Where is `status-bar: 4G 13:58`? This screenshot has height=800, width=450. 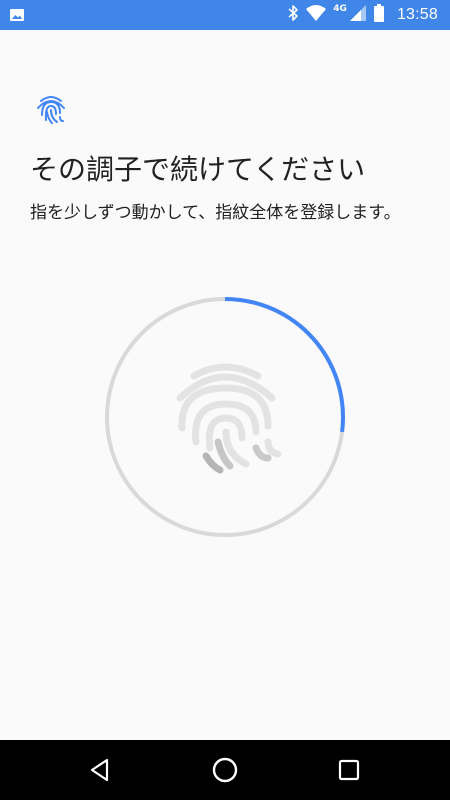
status-bar: 4G 13:58 is located at coordinates (225, 15).